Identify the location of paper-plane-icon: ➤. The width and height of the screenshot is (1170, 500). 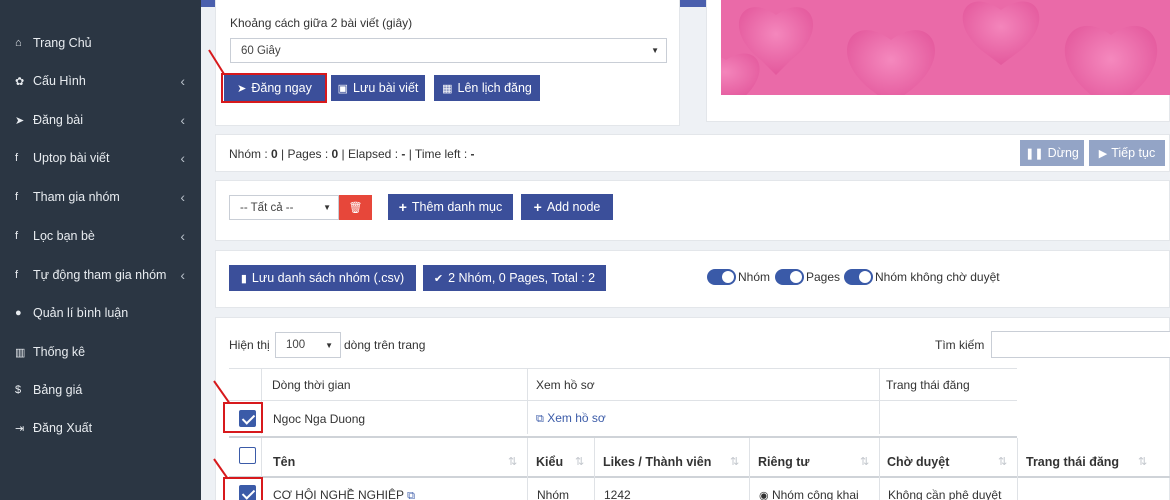
(20, 120).